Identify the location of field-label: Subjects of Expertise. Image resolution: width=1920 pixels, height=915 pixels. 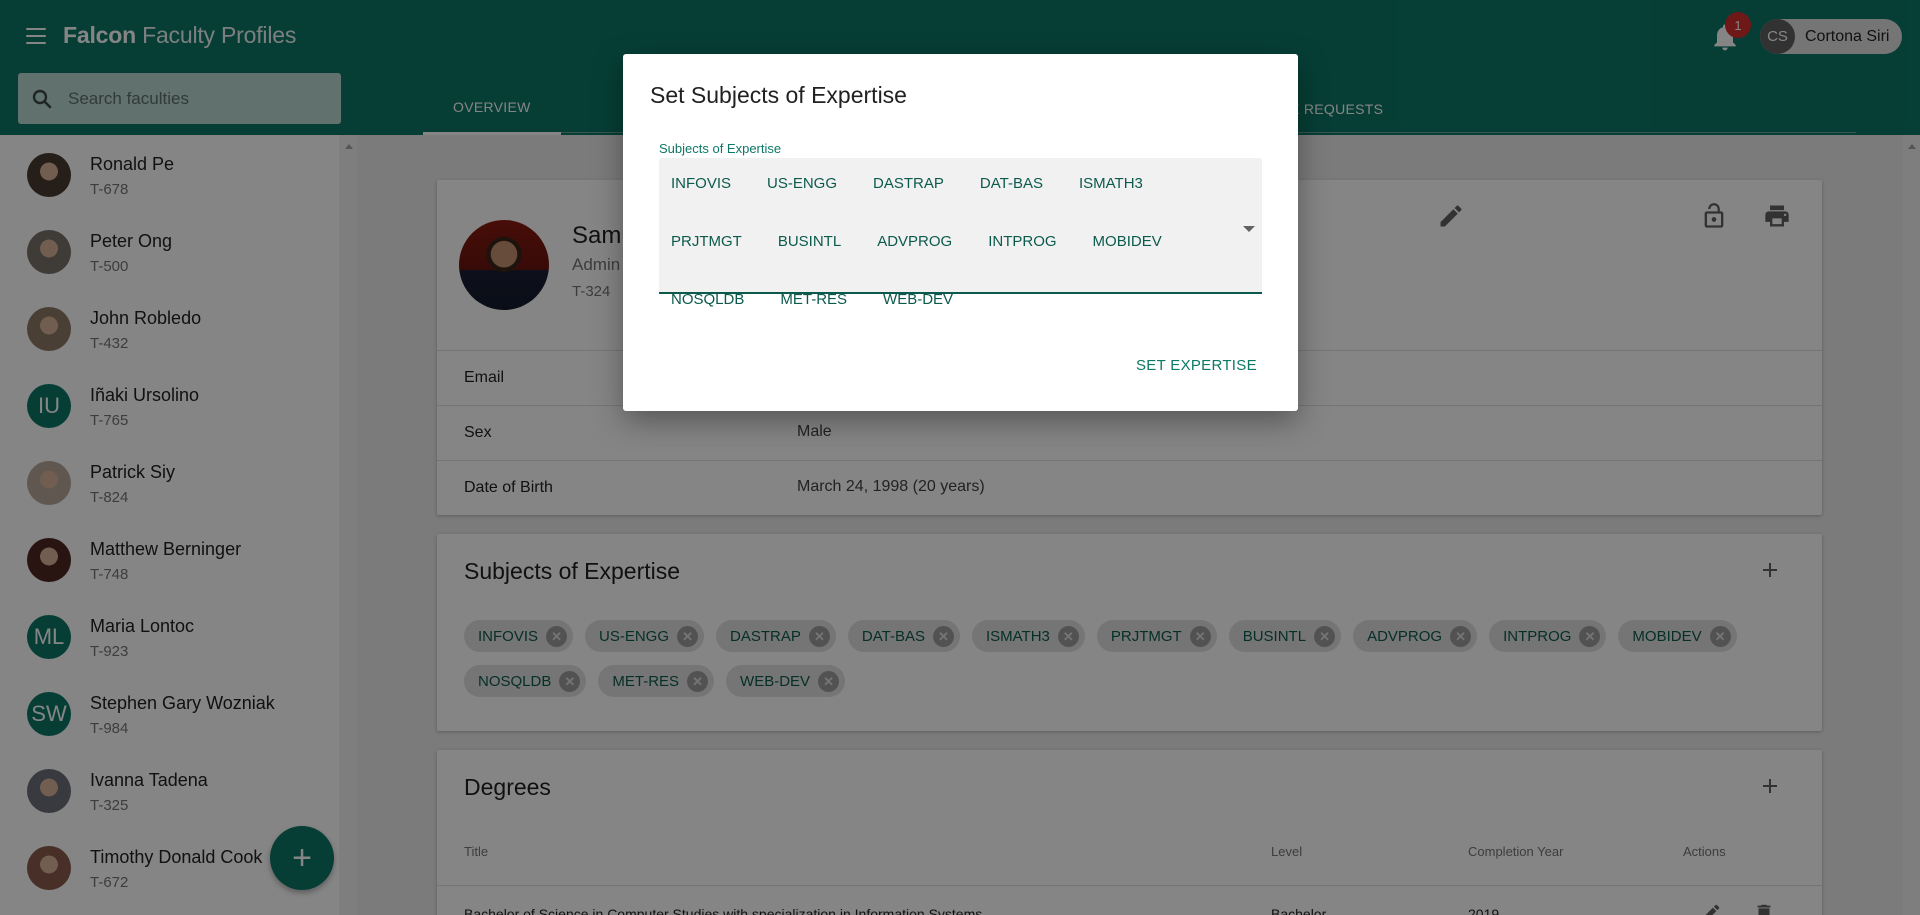
(720, 148).